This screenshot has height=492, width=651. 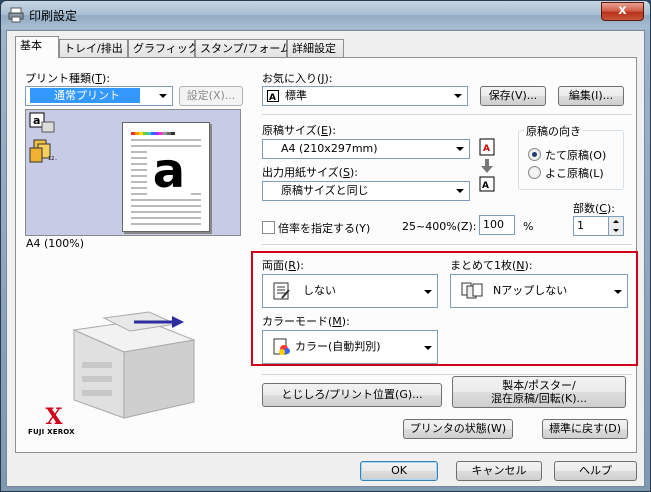 I want to click on color-mode-select: カラー(自動判別), so click(x=350, y=347).